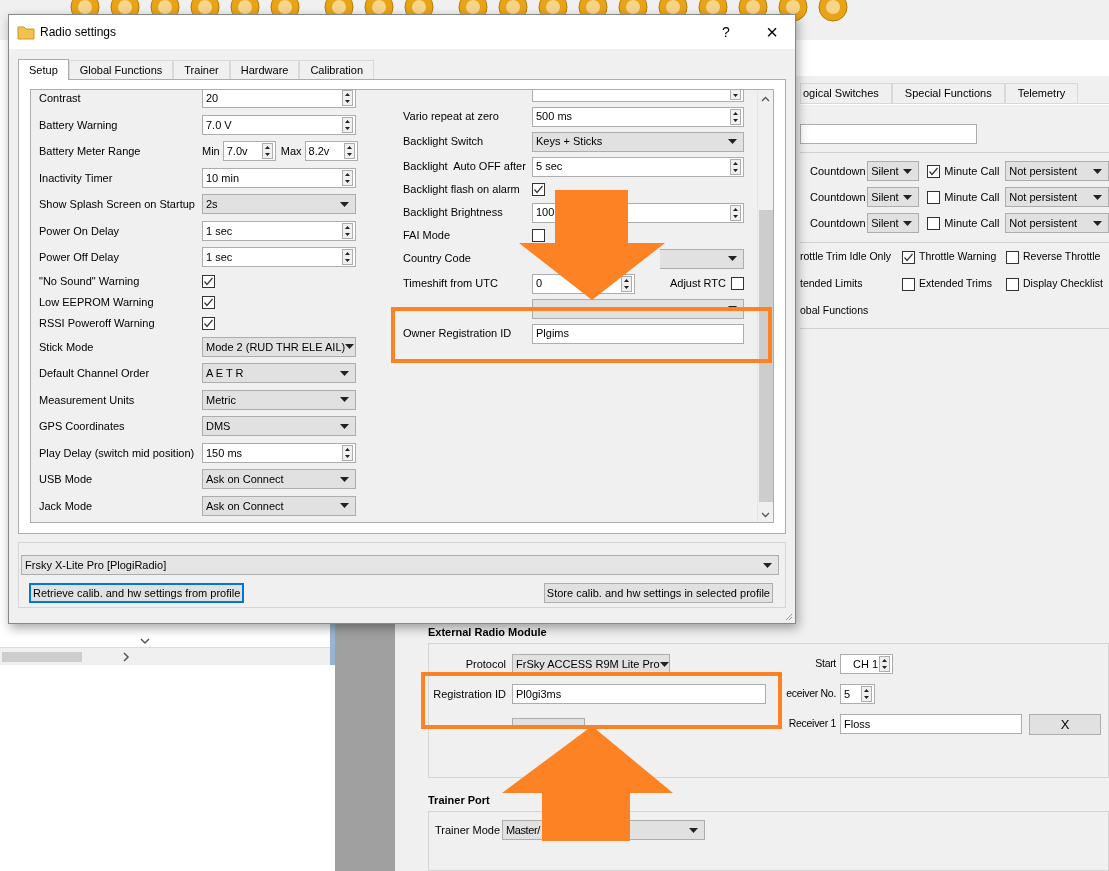 This screenshot has height=871, width=1109. I want to click on spin-box: 150 ms, so click(279, 452).